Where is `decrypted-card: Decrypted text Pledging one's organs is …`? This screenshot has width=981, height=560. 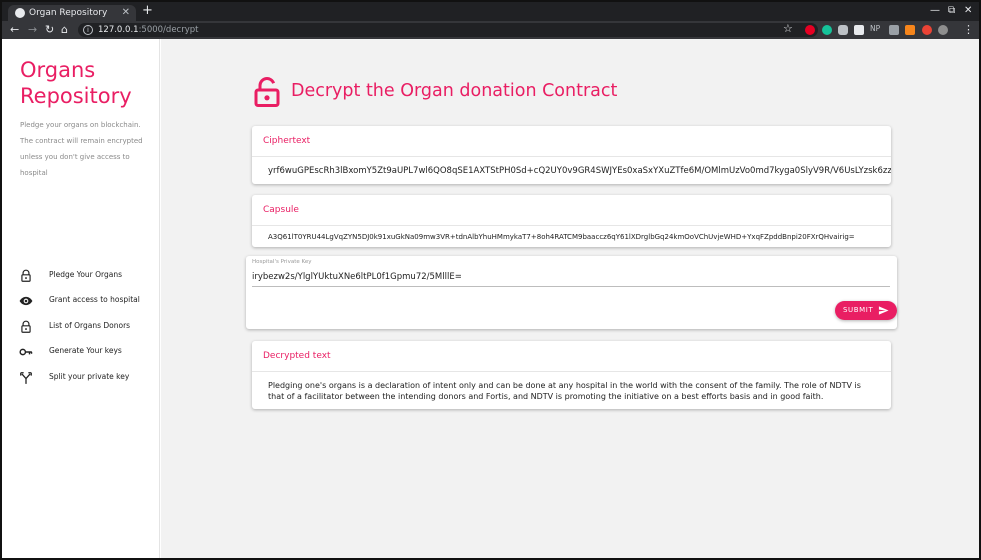 decrypted-card: Decrypted text Pledging one's organs is … is located at coordinates (571, 375).